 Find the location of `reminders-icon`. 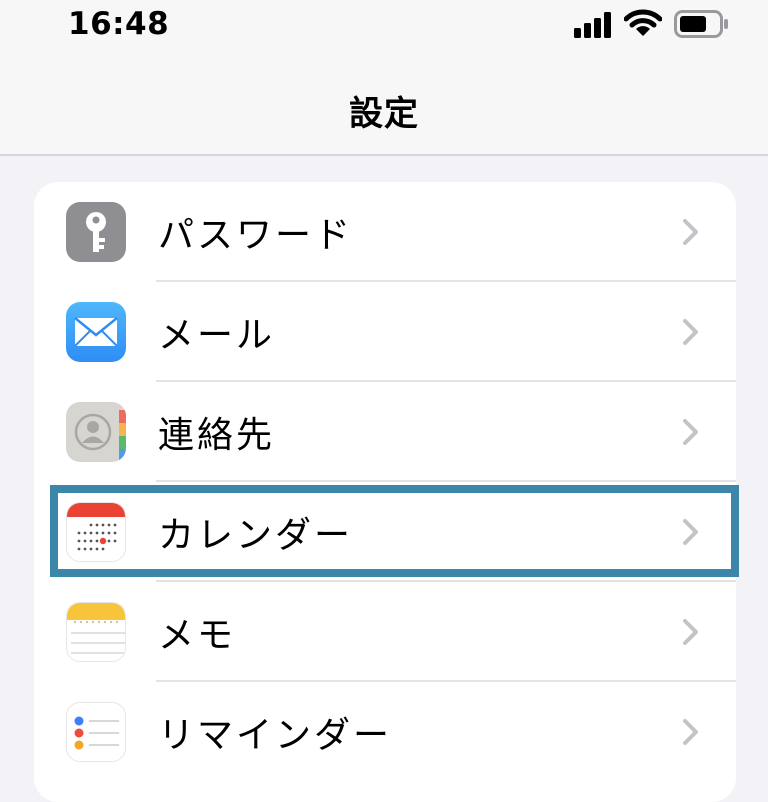

reminders-icon is located at coordinates (96, 732).